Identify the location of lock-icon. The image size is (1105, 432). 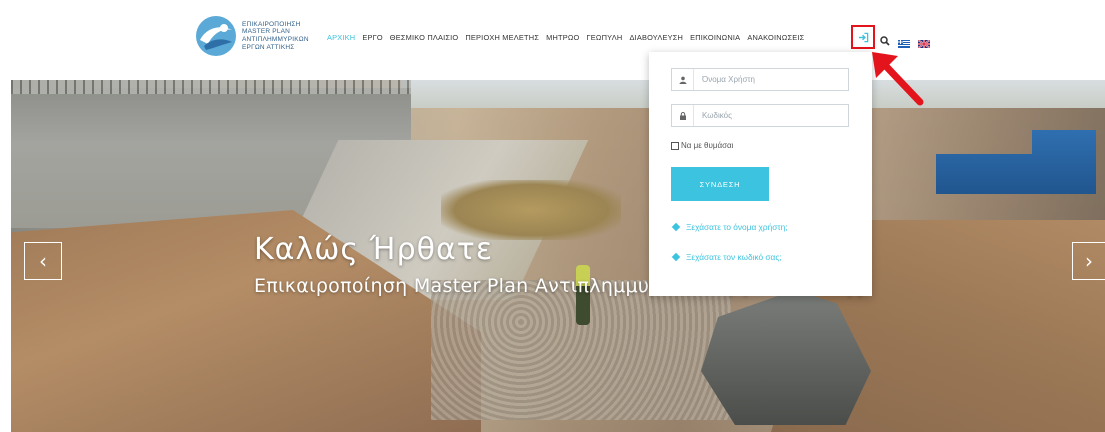
(683, 115).